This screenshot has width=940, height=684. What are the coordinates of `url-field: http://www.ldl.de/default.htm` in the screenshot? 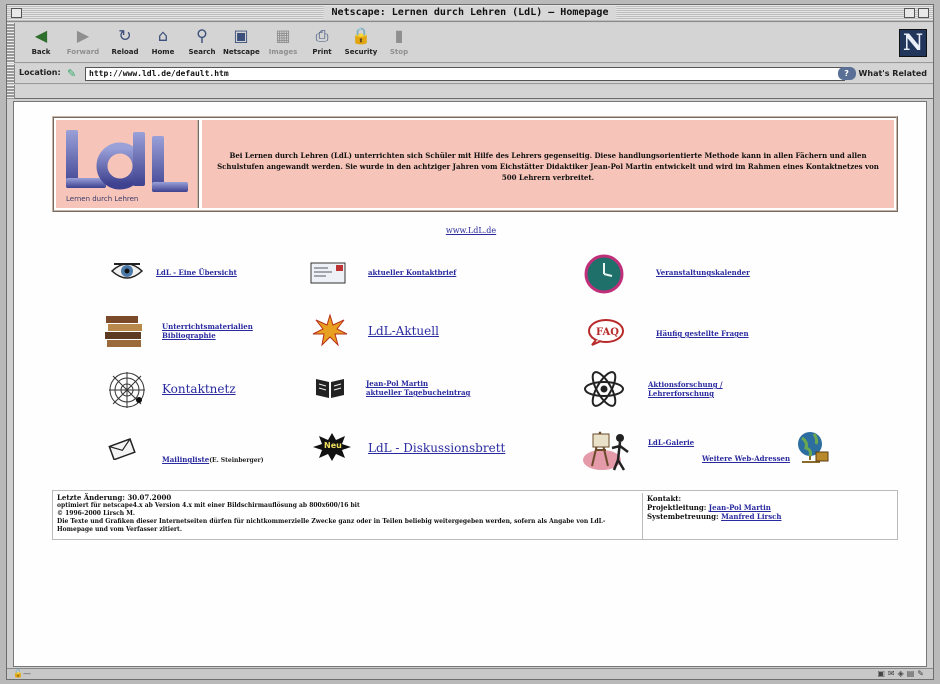 It's located at (465, 74).